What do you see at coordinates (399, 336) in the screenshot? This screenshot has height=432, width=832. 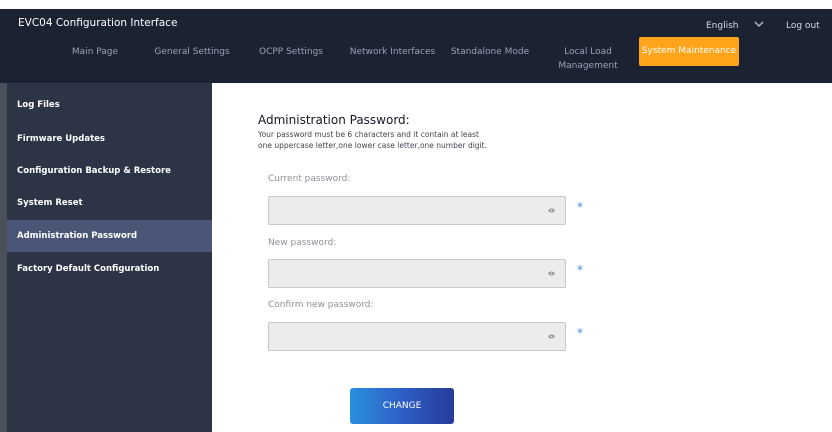 I see `confirm-password-input` at bounding box center [399, 336].